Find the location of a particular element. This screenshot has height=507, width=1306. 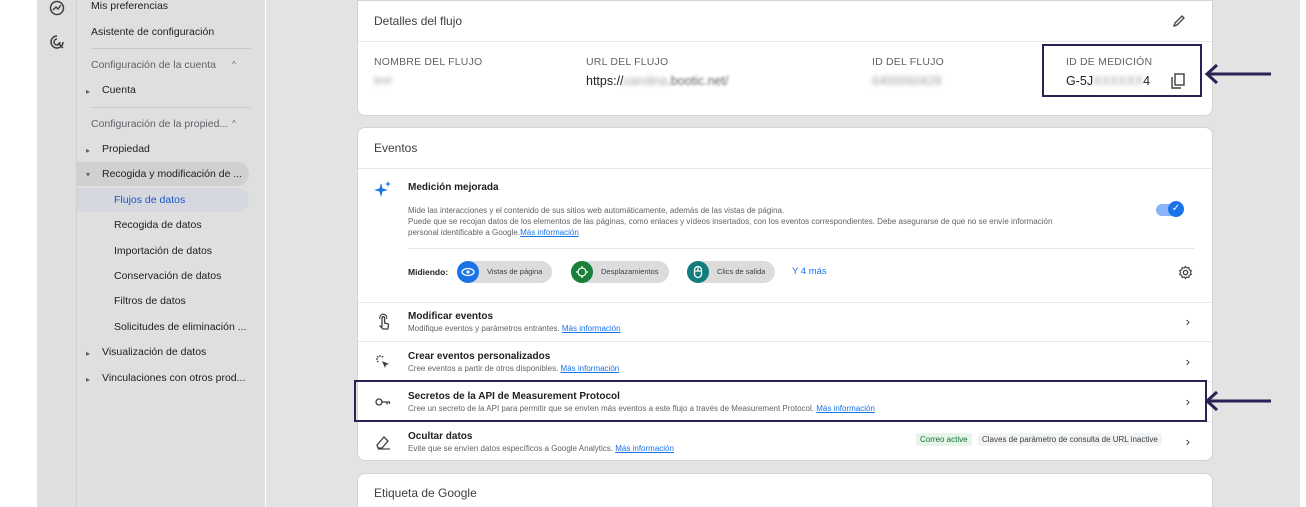

right-gutter is located at coordinates (1303, 253).